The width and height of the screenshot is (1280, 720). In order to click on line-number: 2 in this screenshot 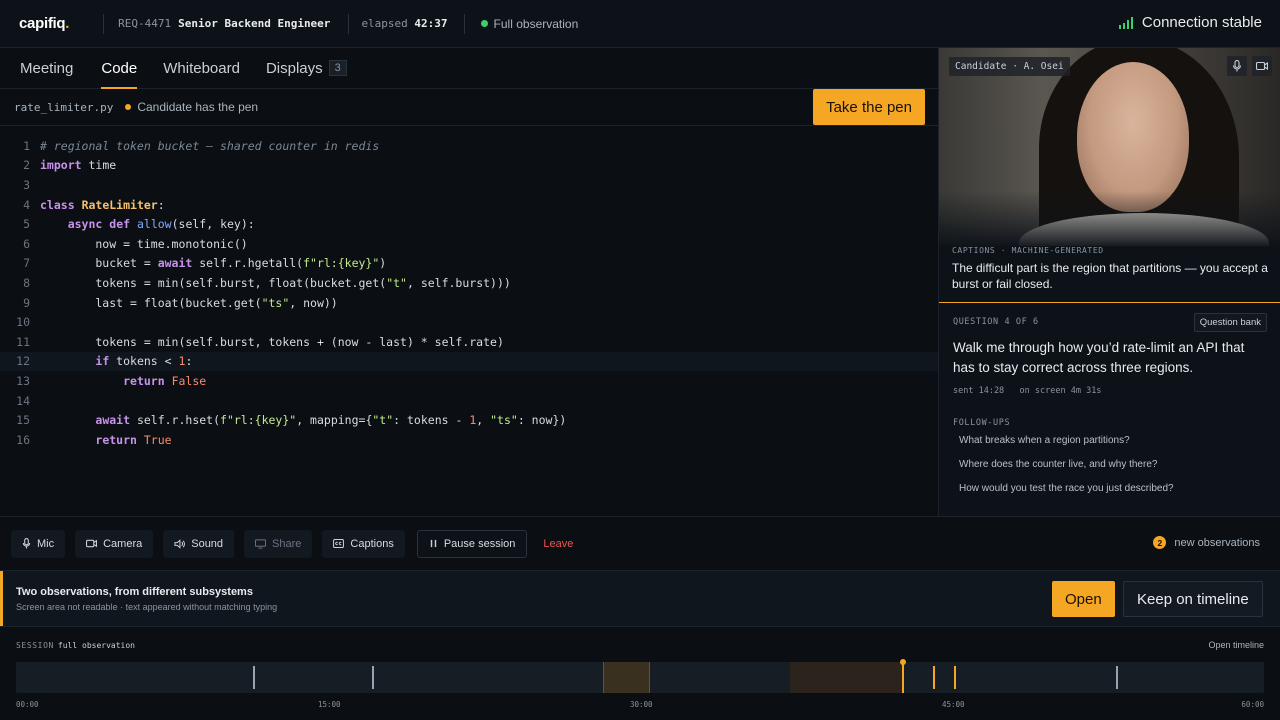, I will do `click(26, 165)`.